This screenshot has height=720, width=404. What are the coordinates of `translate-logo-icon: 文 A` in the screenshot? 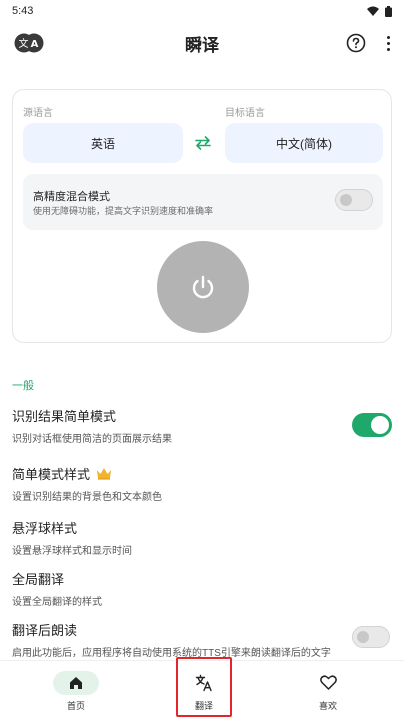 It's located at (29, 43).